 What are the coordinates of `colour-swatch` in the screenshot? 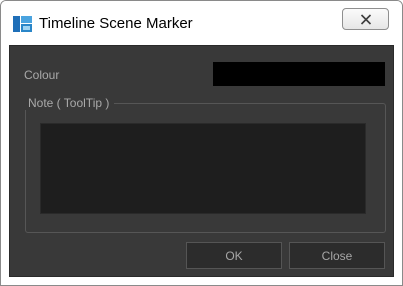 It's located at (299, 74).